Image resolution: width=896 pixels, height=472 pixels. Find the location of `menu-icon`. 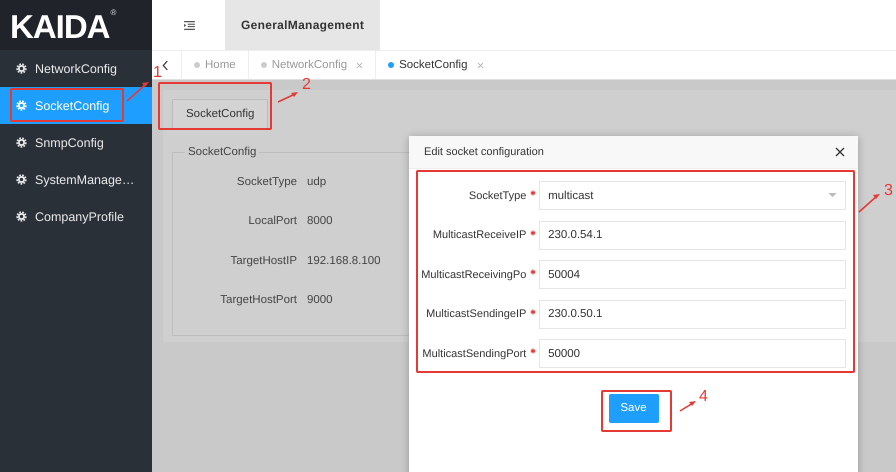

menu-icon is located at coordinates (189, 25).